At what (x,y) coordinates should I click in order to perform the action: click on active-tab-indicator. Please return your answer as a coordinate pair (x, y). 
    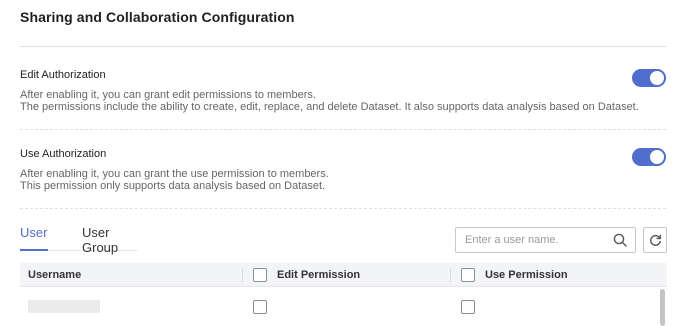
    Looking at the image, I should click on (34, 250).